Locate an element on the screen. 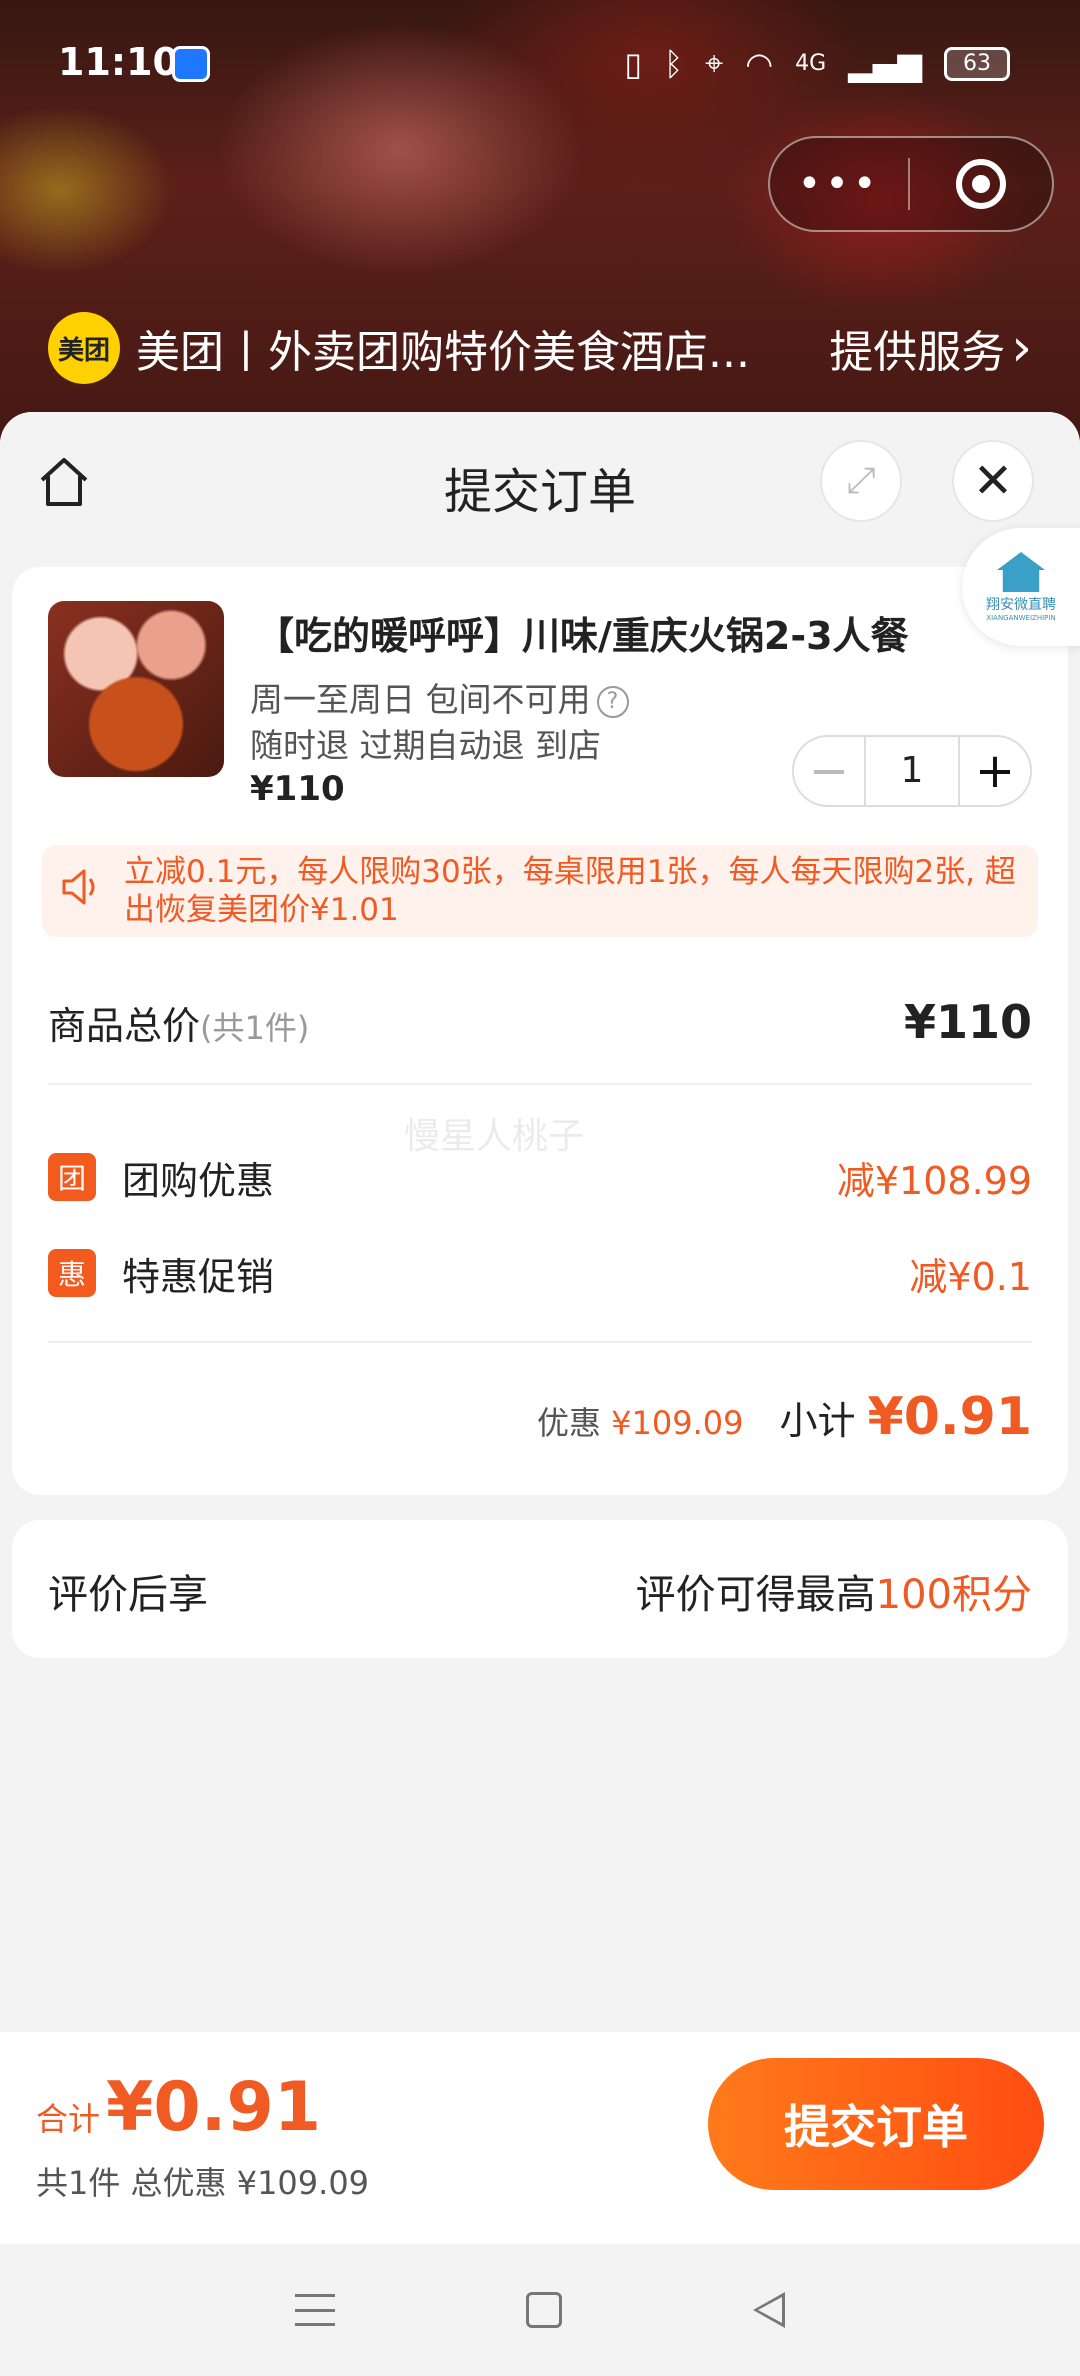 The image size is (1080, 2376). more-menu-button: ••• is located at coordinates (839, 184).